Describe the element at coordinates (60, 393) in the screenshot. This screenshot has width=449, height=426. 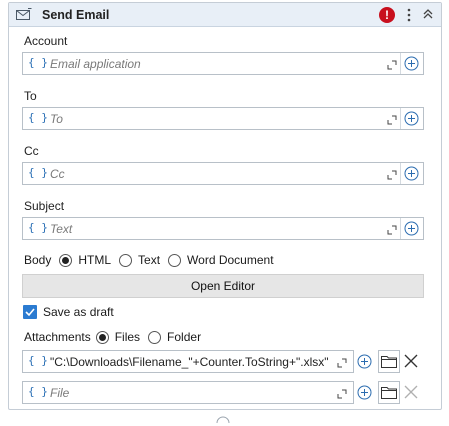
I see `attachment-file-placeholder: File` at that location.